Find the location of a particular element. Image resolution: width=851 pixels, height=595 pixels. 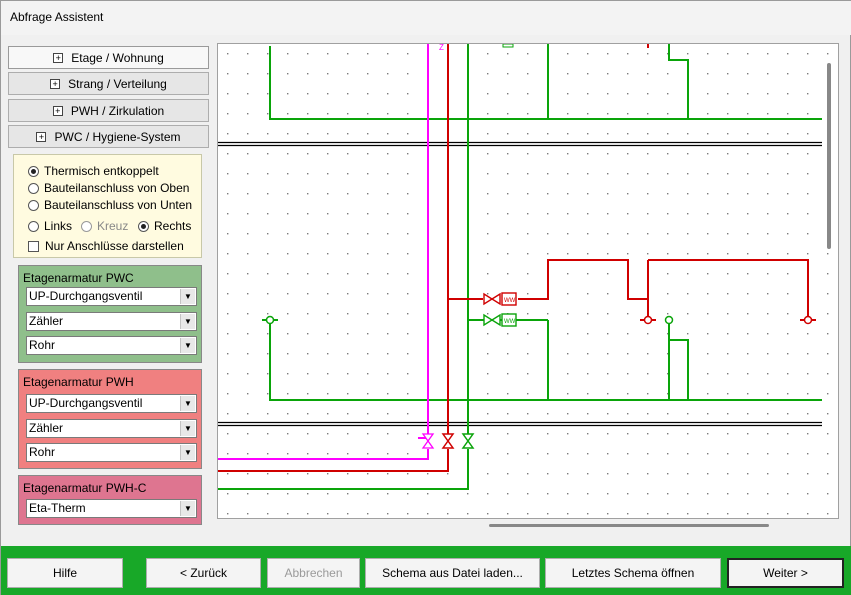

accordion-label: PWC / Hygiene-System is located at coordinates (117, 136).